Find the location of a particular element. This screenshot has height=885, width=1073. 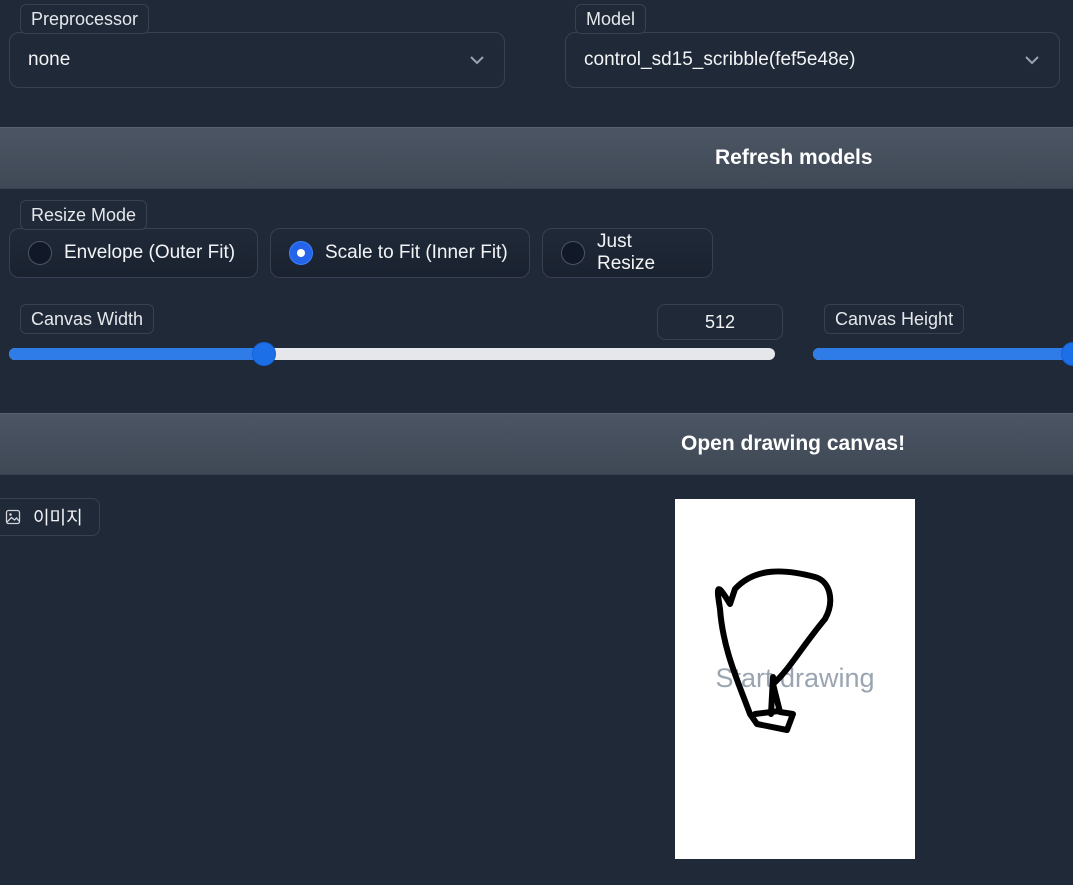

model-value: control_sd15_scribble(fef5e48e) is located at coordinates (720, 59).